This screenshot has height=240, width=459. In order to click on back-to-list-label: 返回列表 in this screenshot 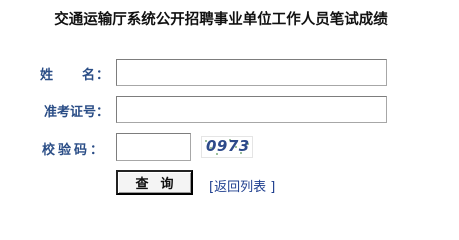, I will do `click(240, 187)`.